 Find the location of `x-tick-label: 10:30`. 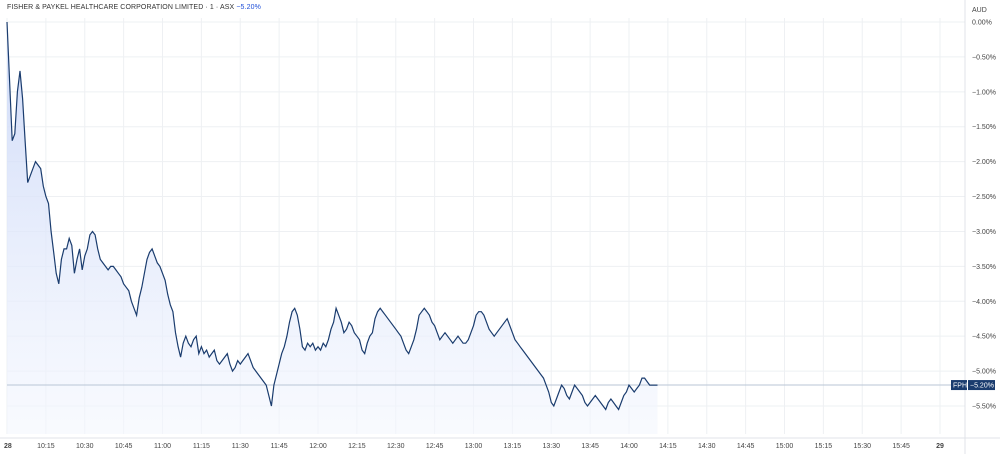

x-tick-label: 10:30 is located at coordinates (85, 446).